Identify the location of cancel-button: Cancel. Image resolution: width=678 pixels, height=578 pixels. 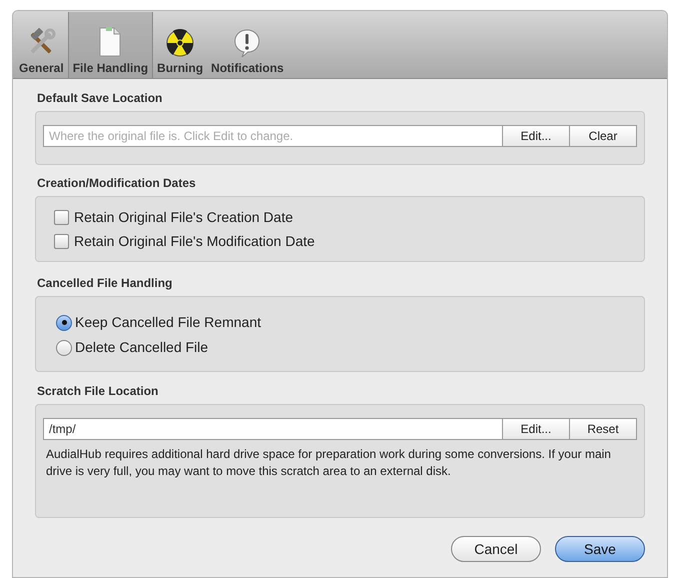
(496, 549).